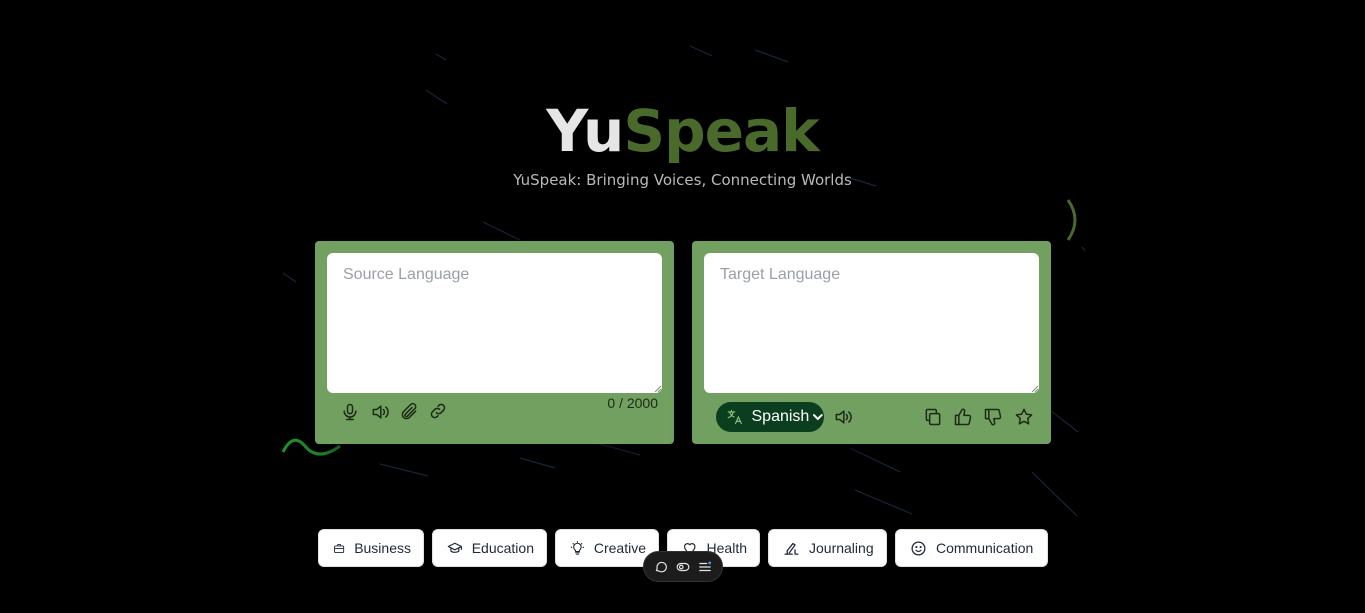 Image resolution: width=1365 pixels, height=613 pixels. Describe the element at coordinates (818, 417) in the screenshot. I see `chevron-down-icon` at that location.